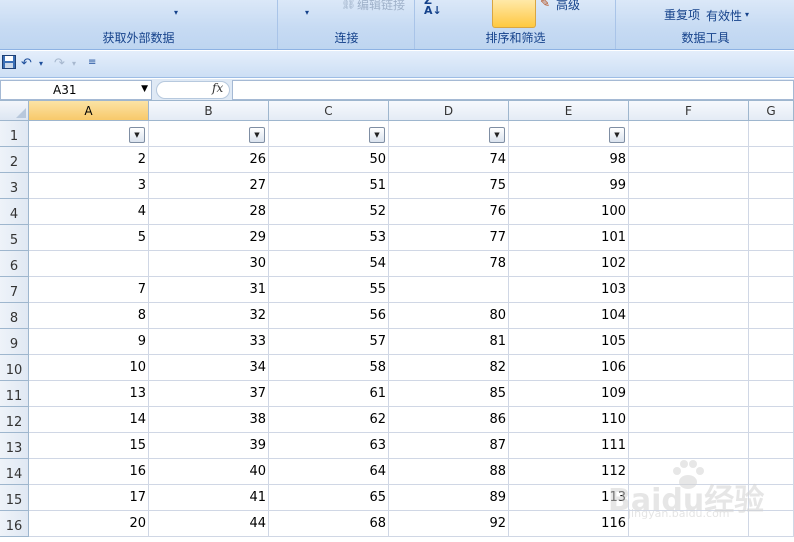  I want to click on cell-c10: 58, so click(329, 368).